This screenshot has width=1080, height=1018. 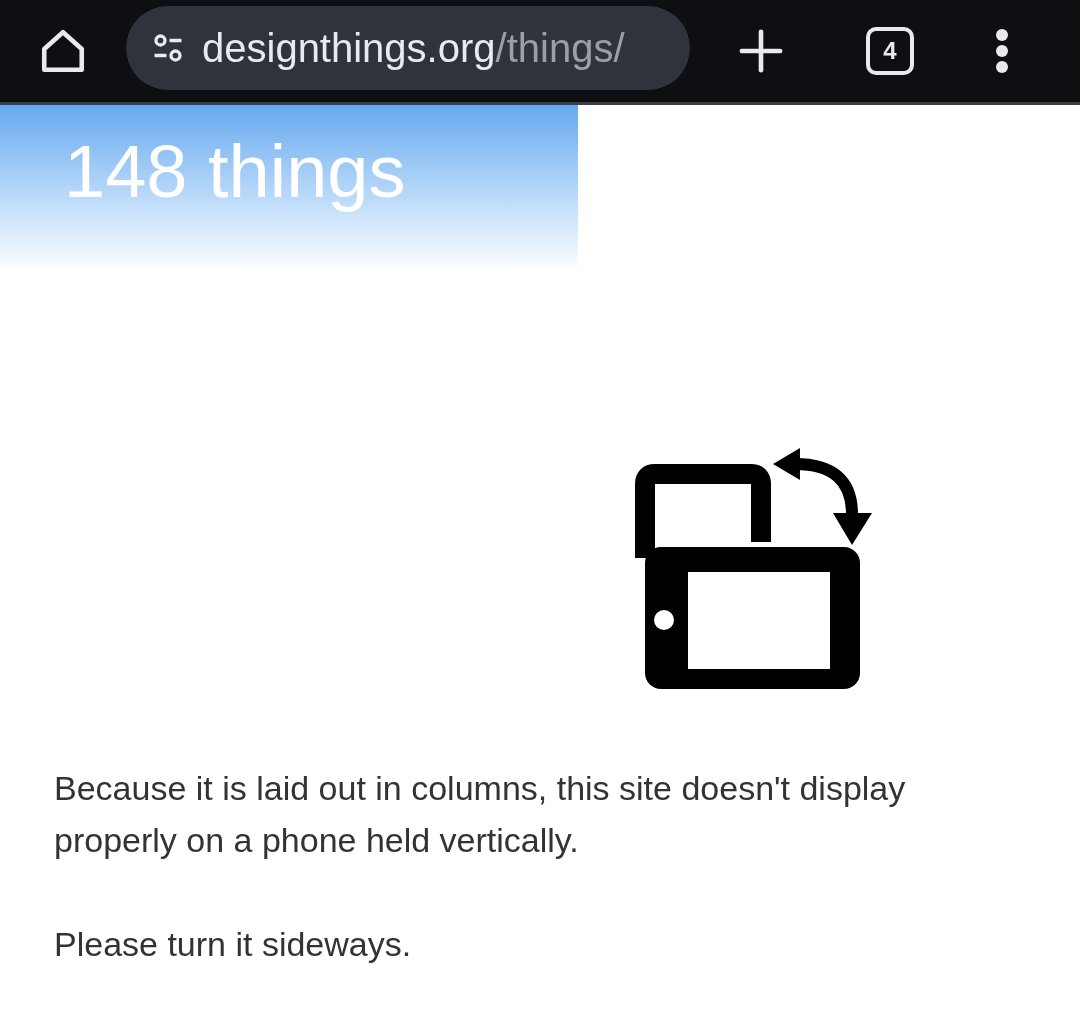 I want to click on more-menu-icon, so click(x=1002, y=51).